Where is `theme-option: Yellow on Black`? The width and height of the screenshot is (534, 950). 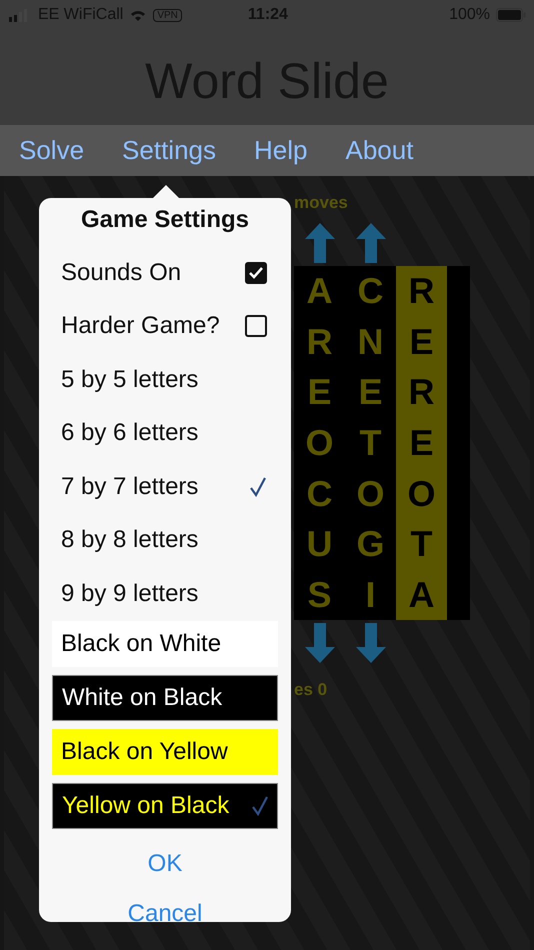 theme-option: Yellow on Black is located at coordinates (165, 805).